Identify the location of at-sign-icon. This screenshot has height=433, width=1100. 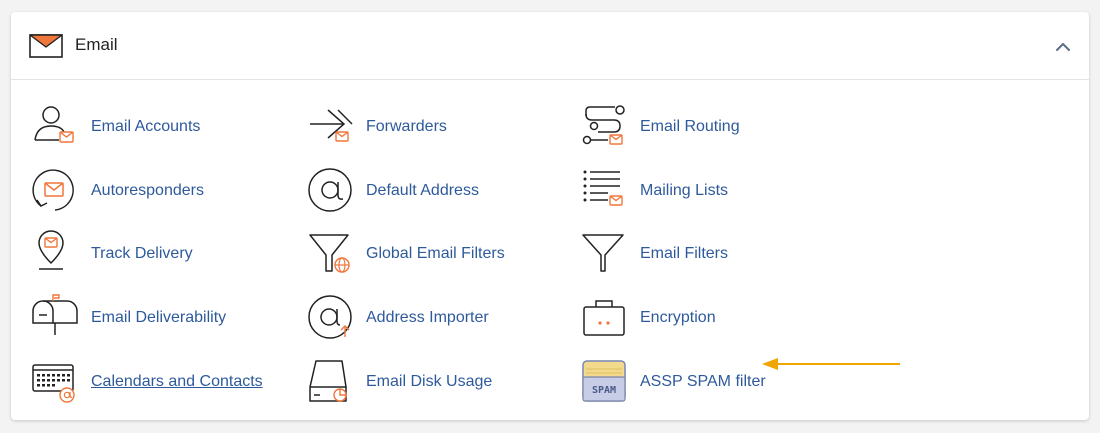
(330, 190).